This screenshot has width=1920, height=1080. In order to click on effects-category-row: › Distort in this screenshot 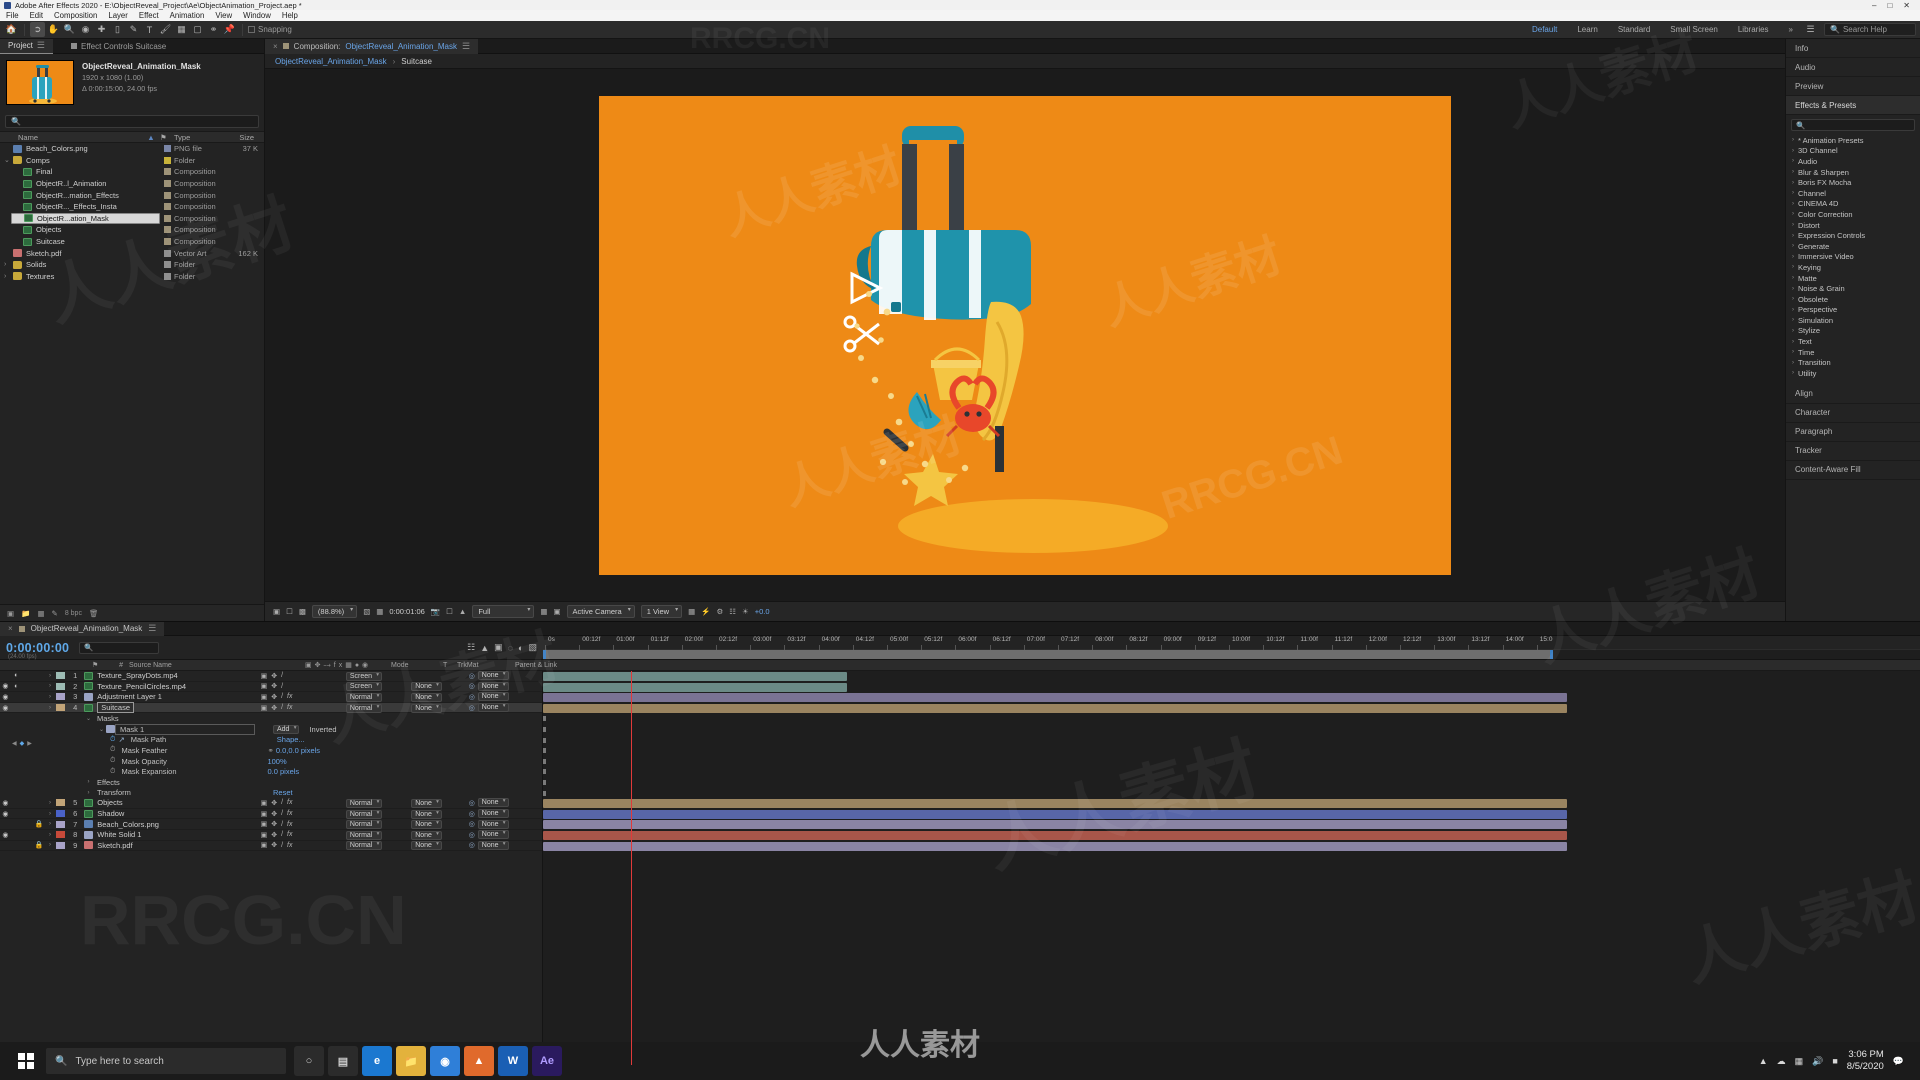, I will do `click(1853, 225)`.